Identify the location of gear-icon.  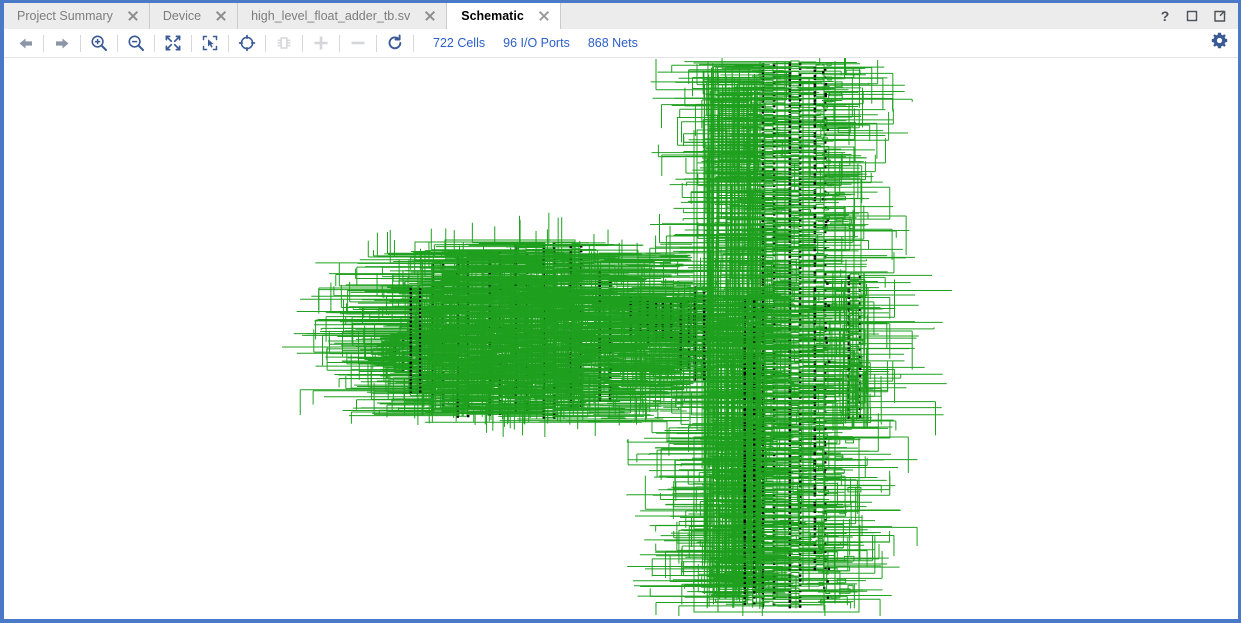
(1219, 43).